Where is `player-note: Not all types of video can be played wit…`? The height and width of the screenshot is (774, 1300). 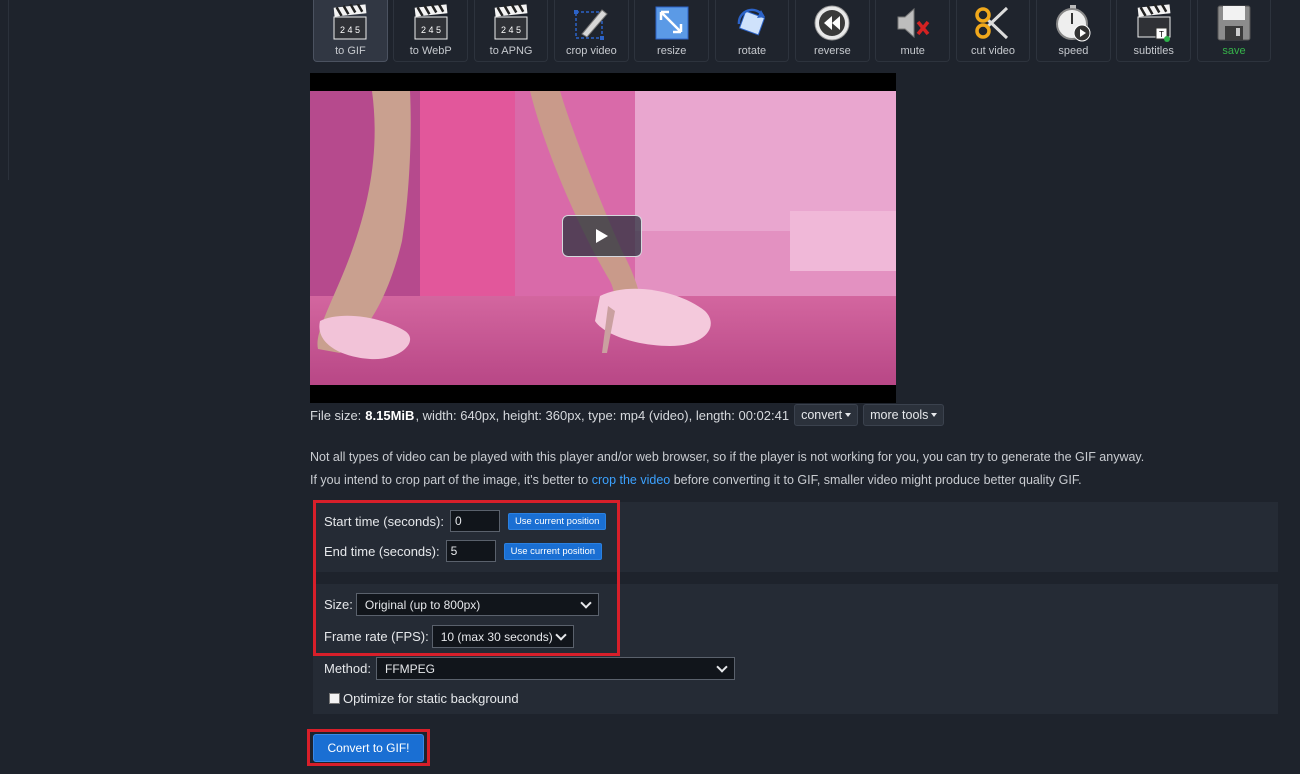 player-note: Not all types of video can be played wit… is located at coordinates (727, 457).